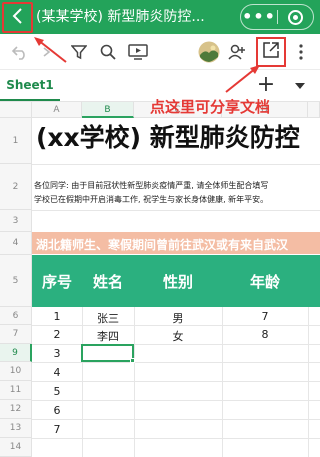  I want to click on caret-down-icon, so click(300, 85).